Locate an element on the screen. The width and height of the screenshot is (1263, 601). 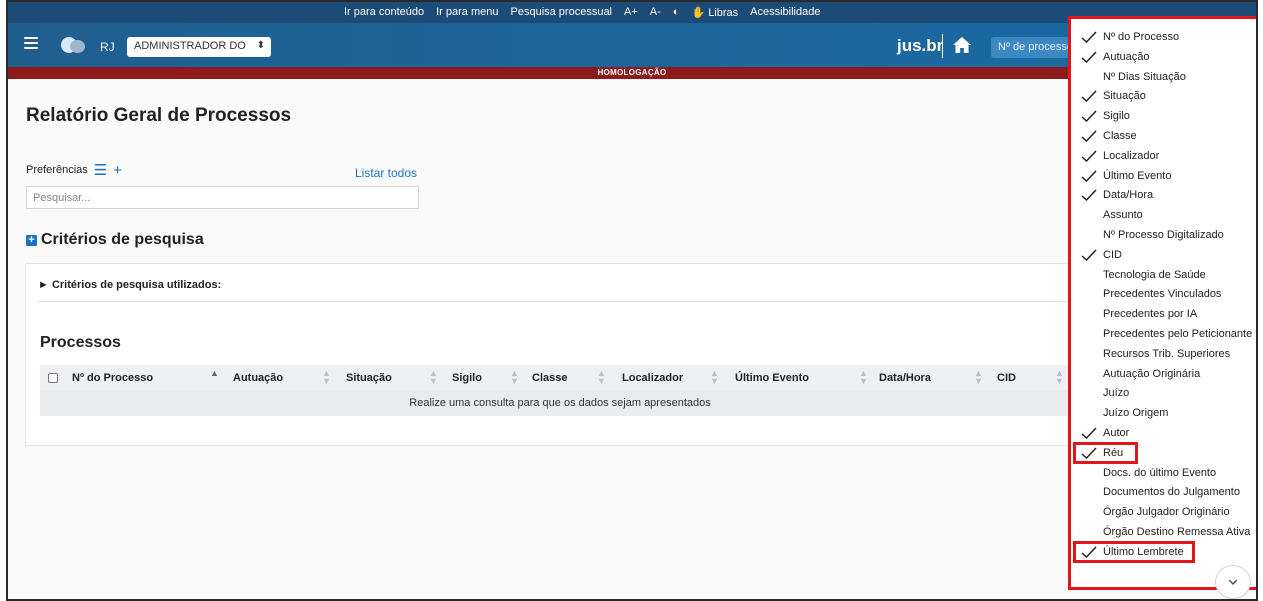
brand-divider is located at coordinates (942, 46).